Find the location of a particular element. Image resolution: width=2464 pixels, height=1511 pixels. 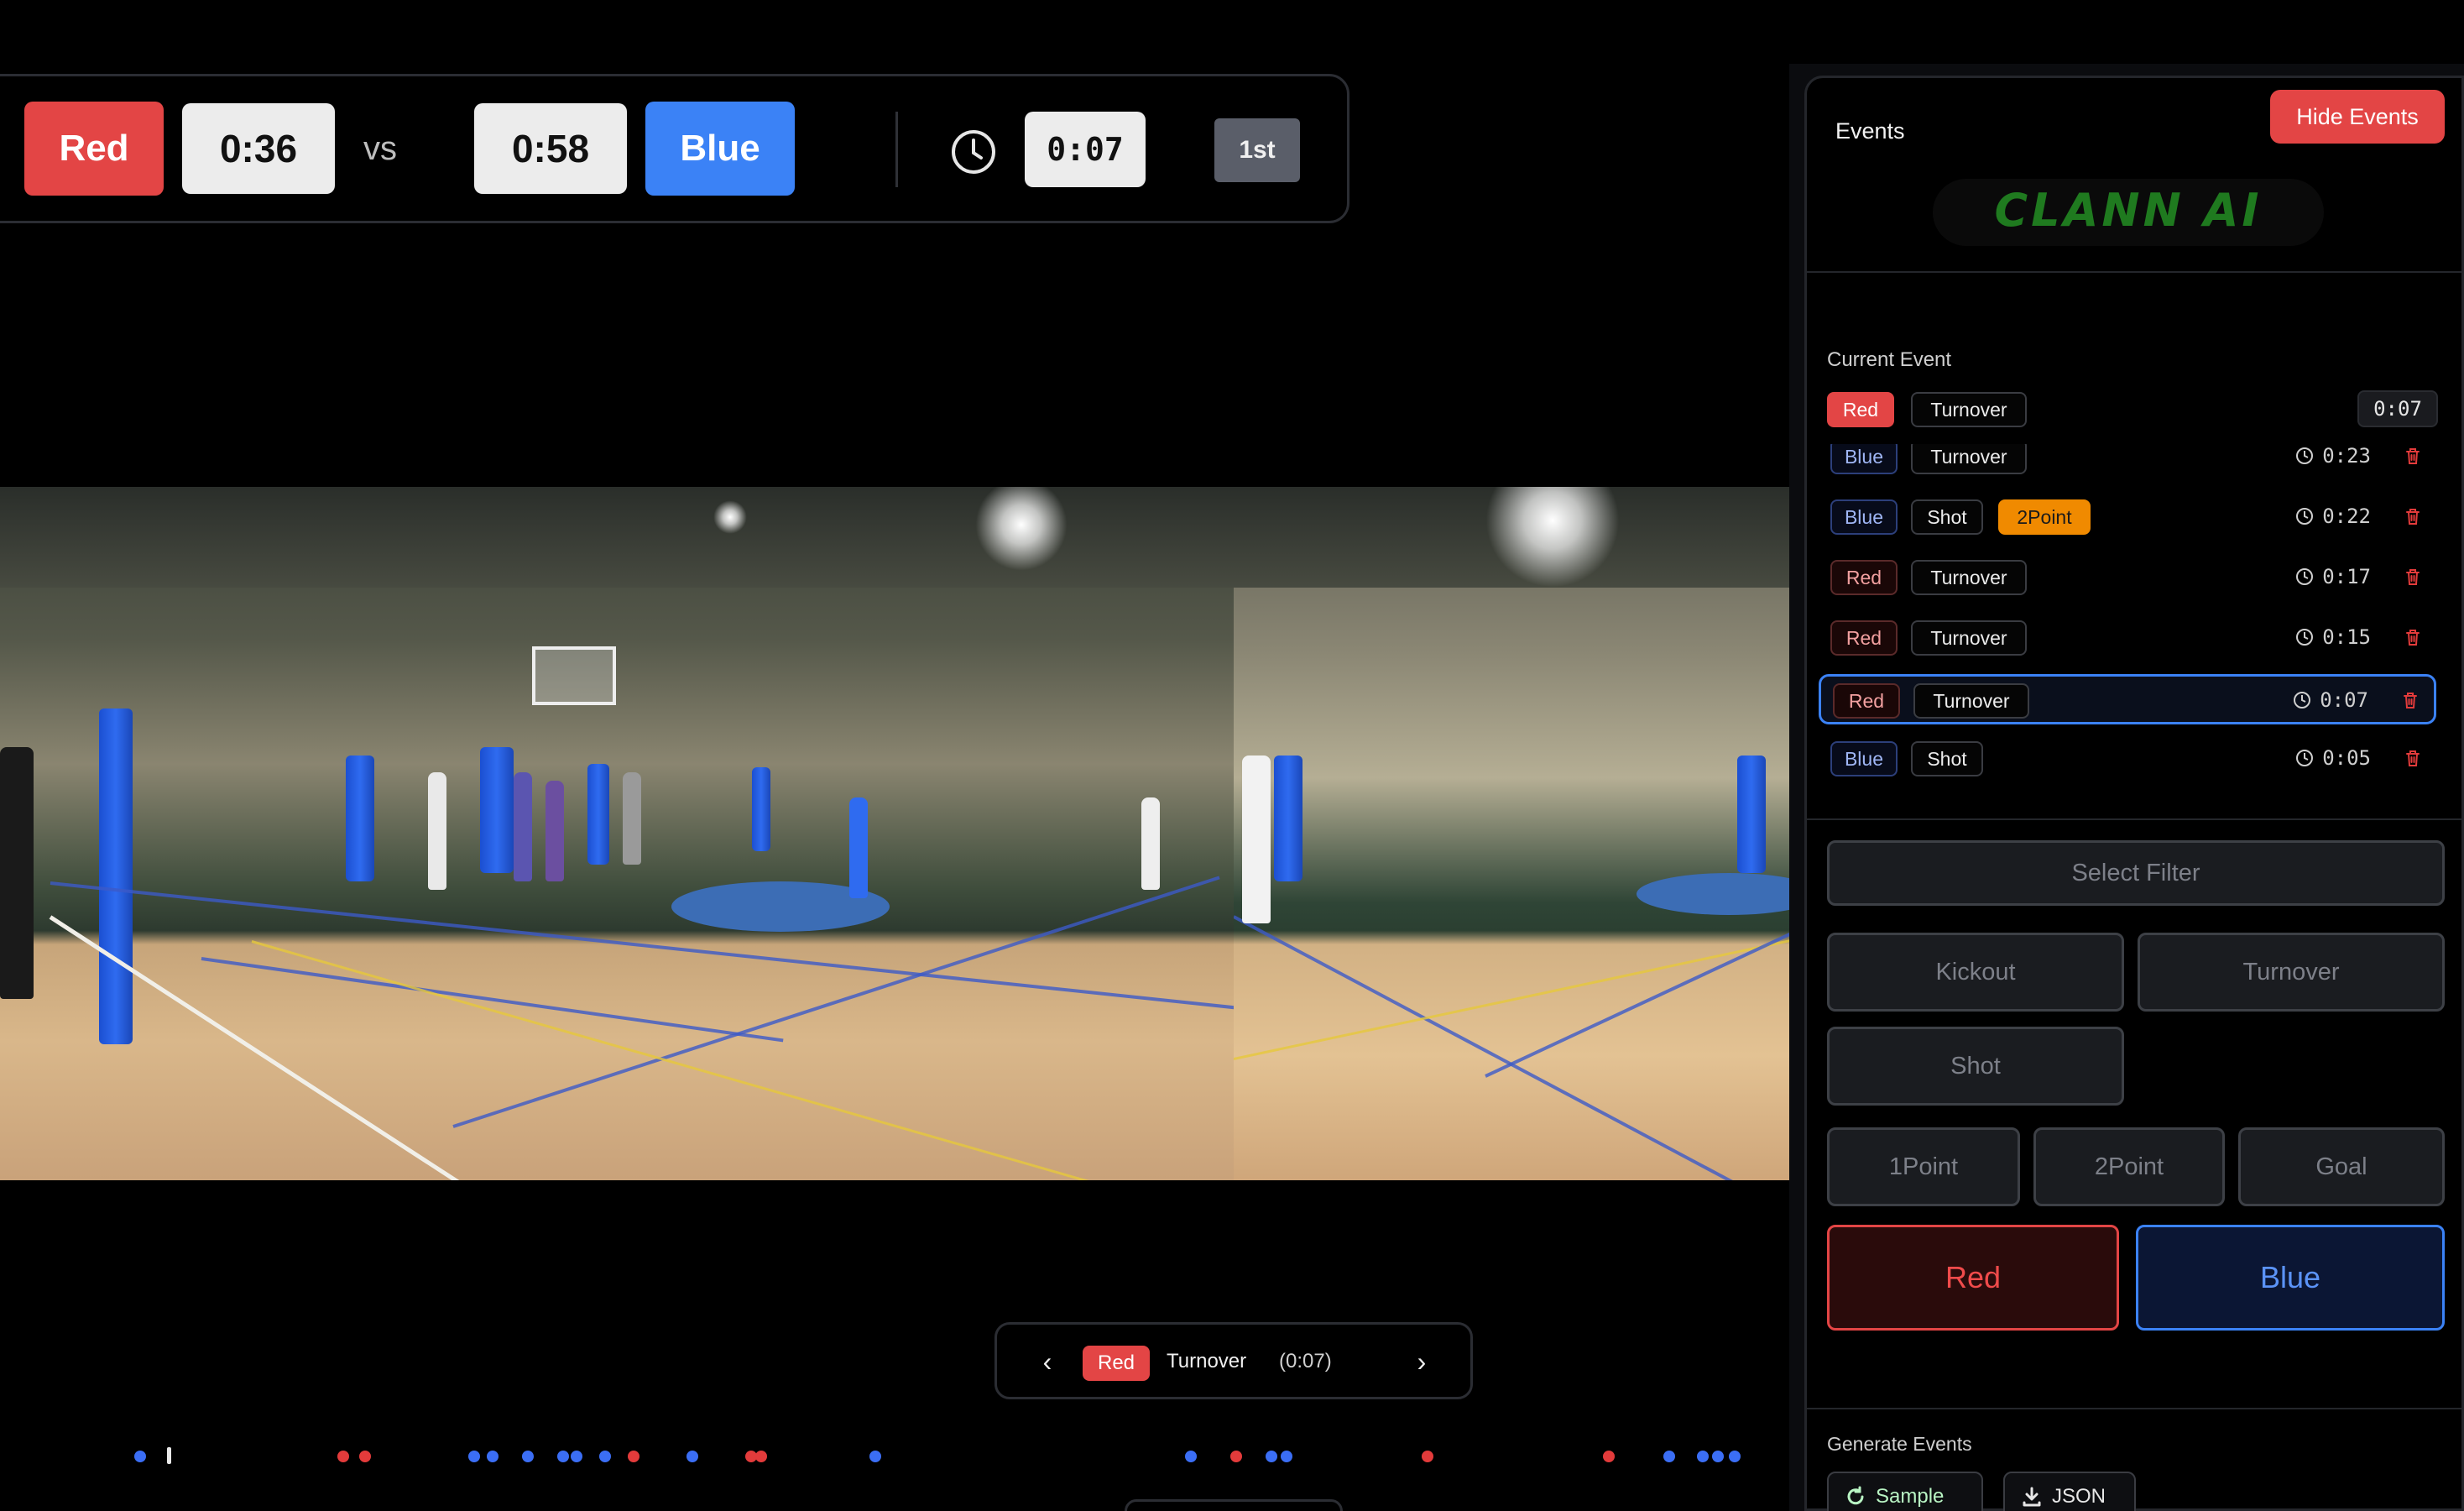

sample-button: Sample is located at coordinates (1905, 1491).